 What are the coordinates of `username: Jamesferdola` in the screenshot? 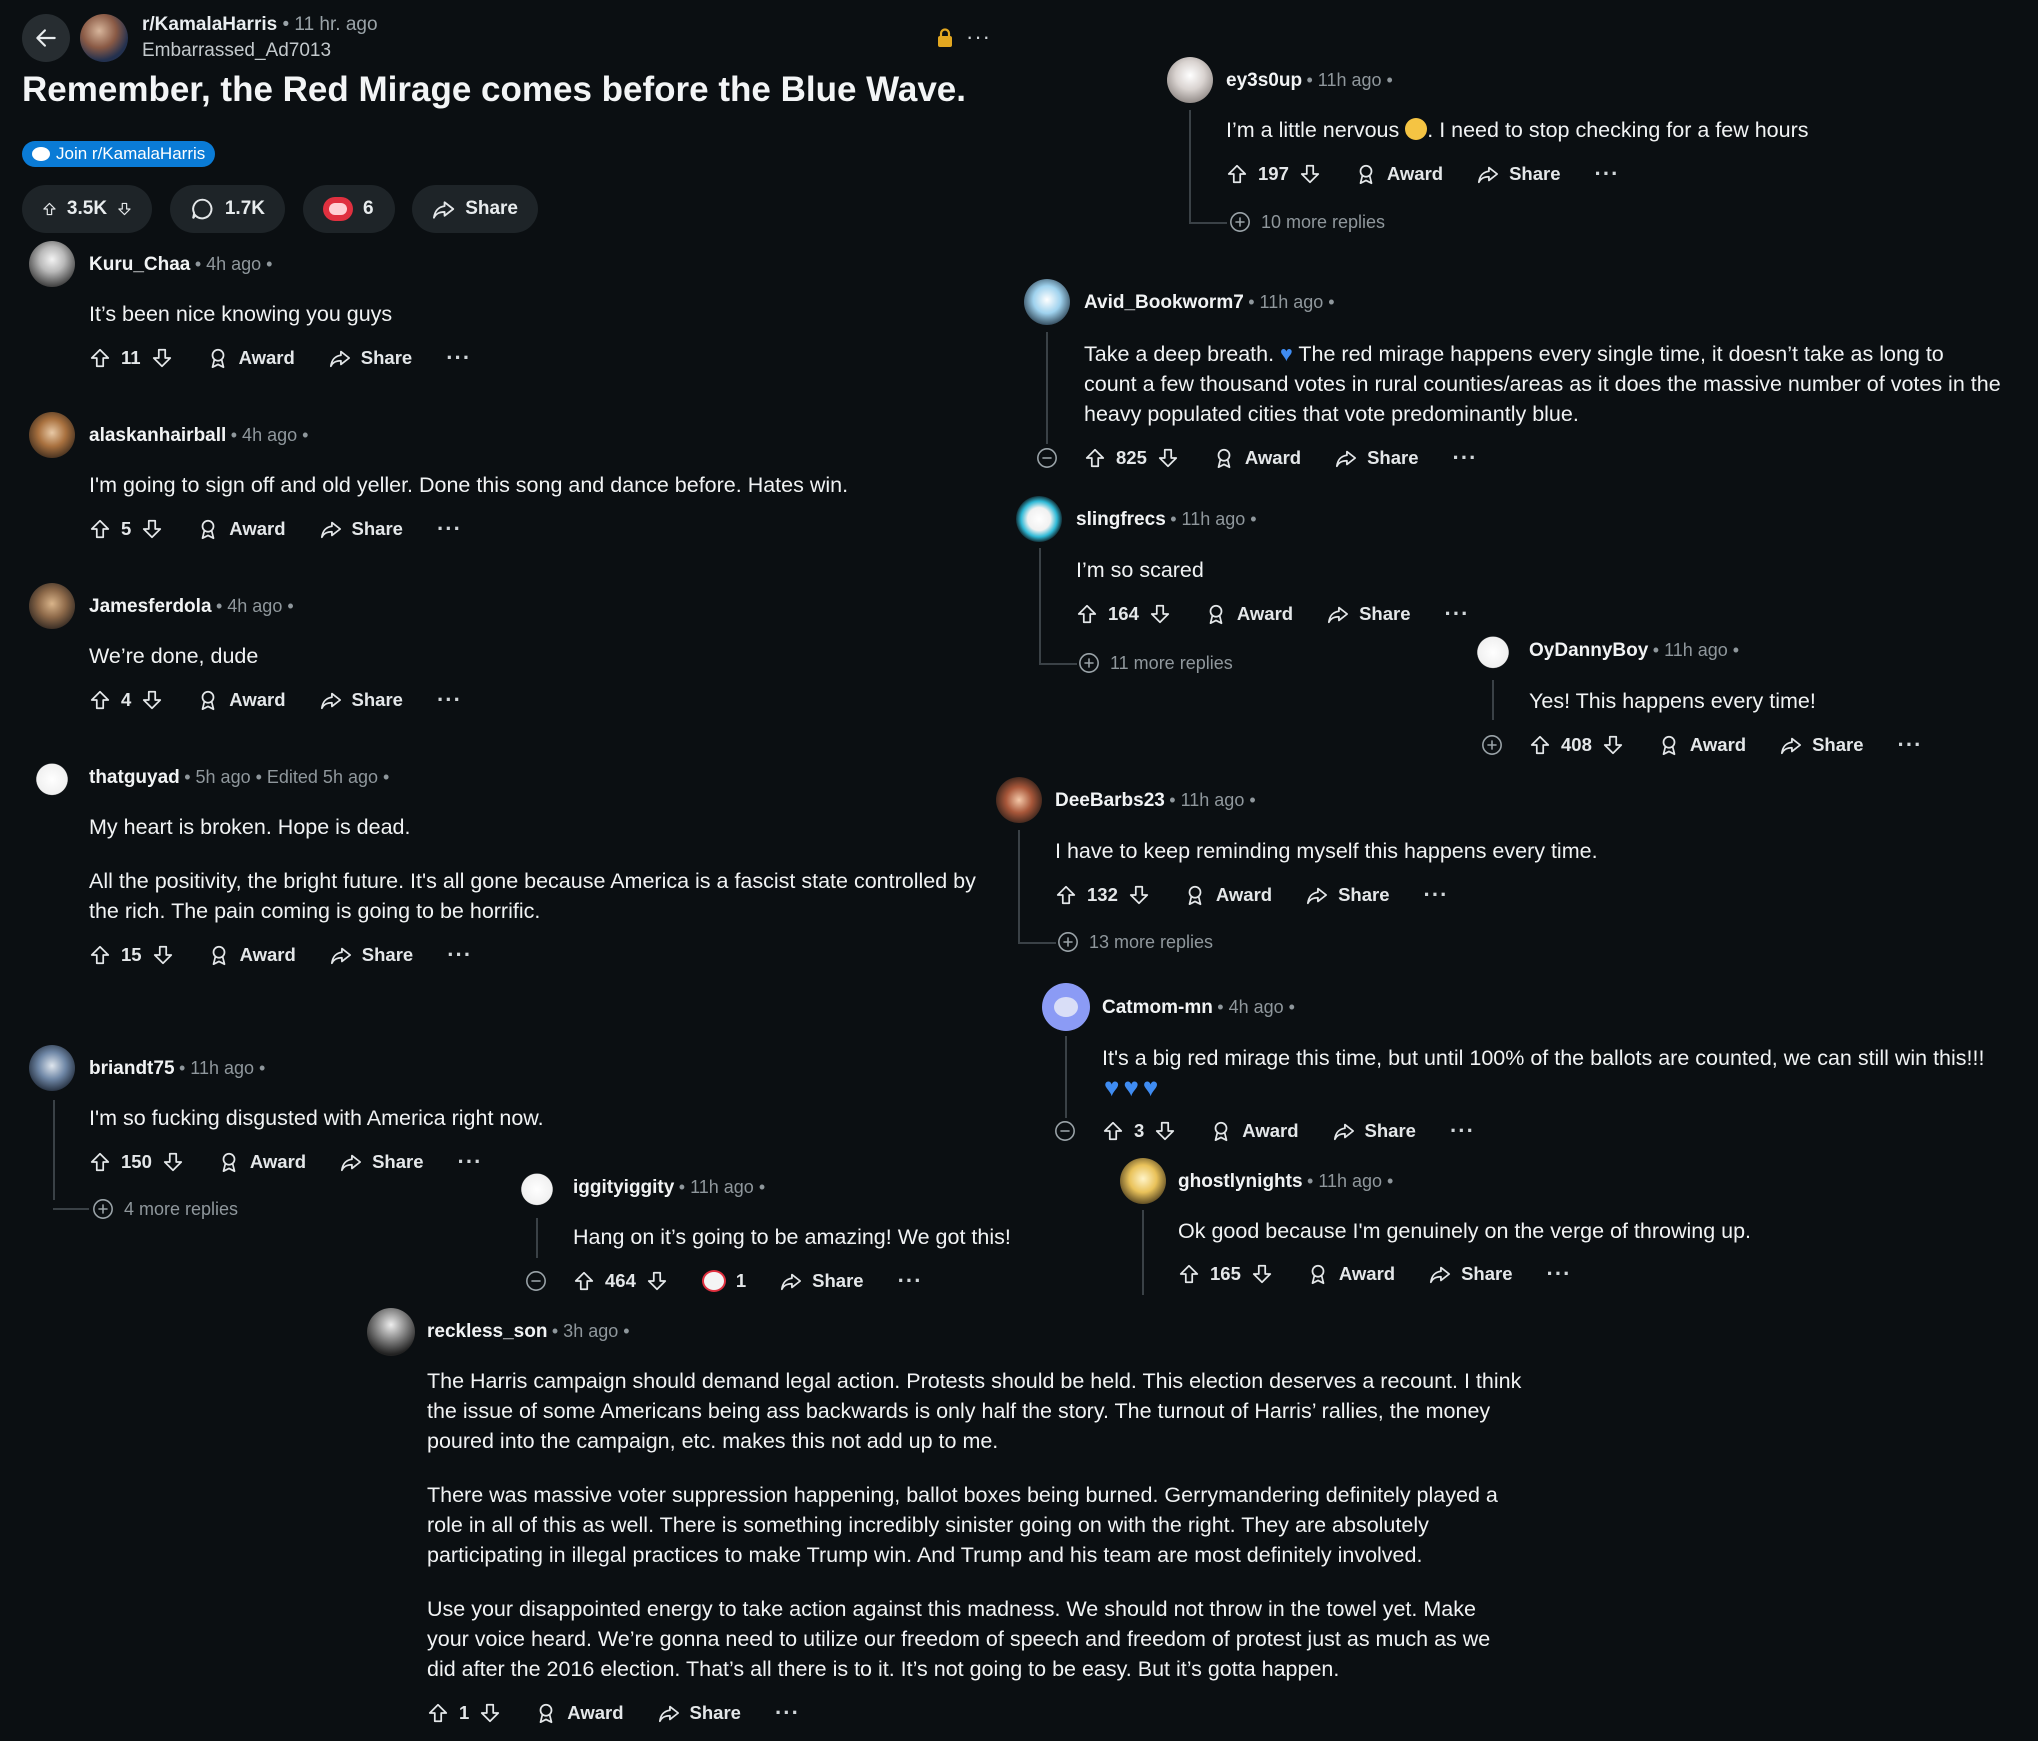 It's located at (150, 606).